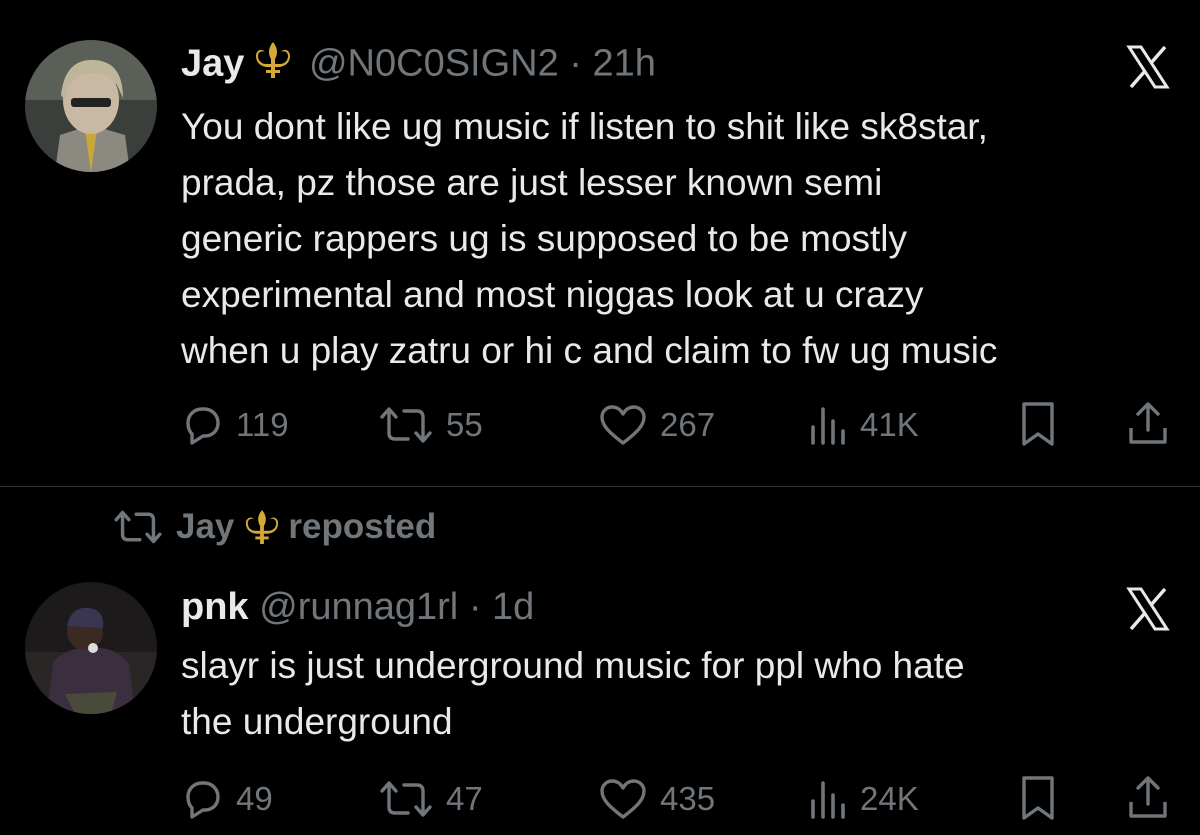 This screenshot has width=1200, height=835. Describe the element at coordinates (513, 607) in the screenshot. I see `timestamp: 1d` at that location.